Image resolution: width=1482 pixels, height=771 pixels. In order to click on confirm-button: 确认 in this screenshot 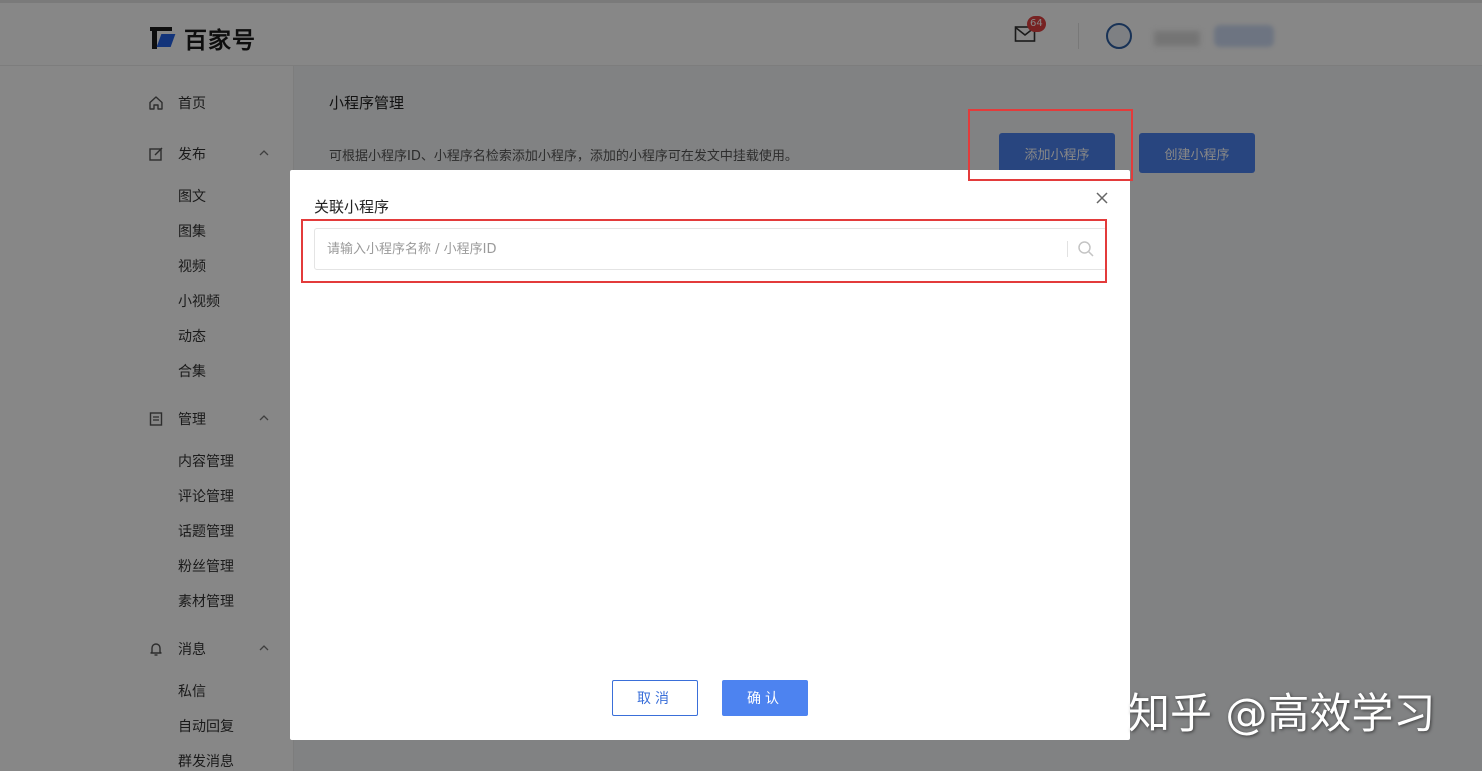, I will do `click(765, 698)`.